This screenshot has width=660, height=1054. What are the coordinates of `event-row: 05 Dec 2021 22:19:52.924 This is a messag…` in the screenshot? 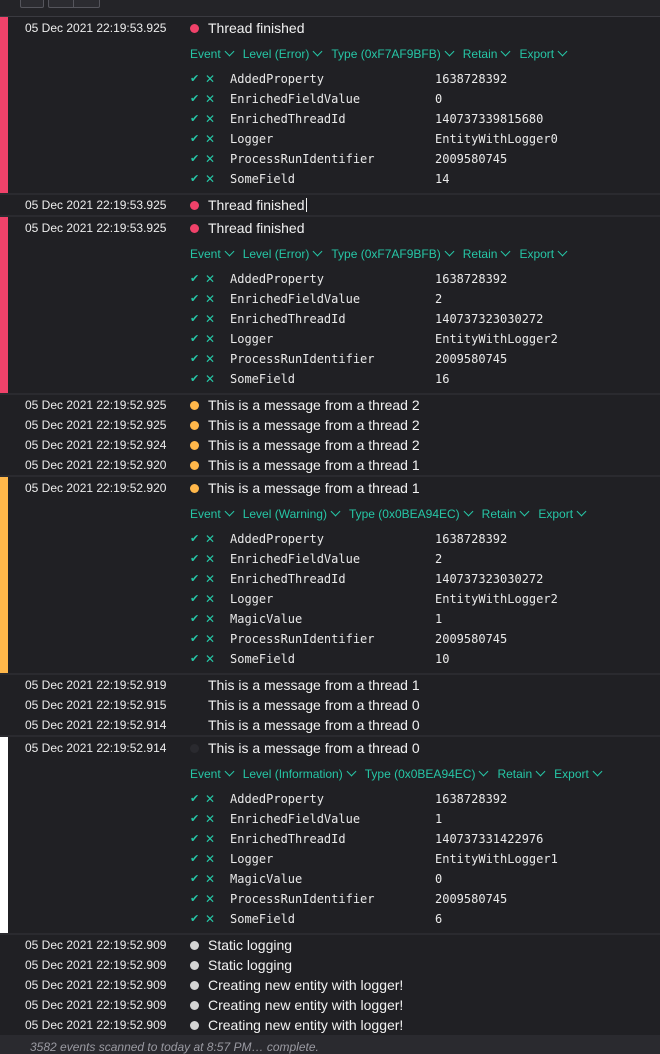 It's located at (330, 445).